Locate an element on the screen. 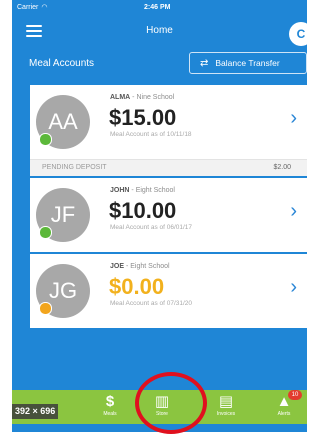 This screenshot has height=438, width=320. student-name-line: JOE - Eight School is located at coordinates (140, 266).